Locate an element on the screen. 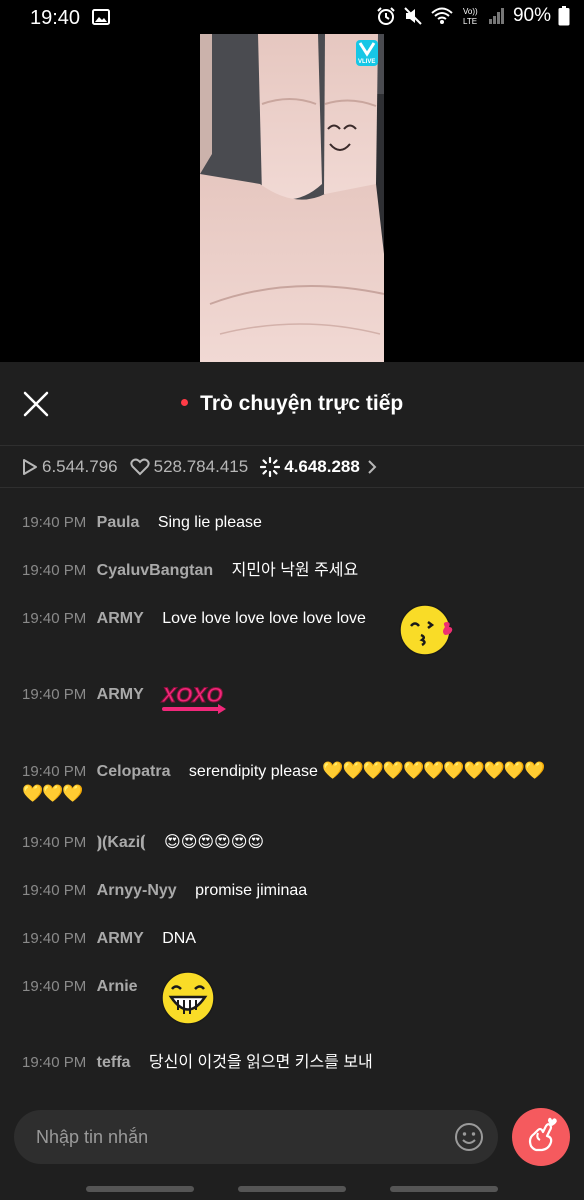  message-text: Sing lie please is located at coordinates (209, 522).